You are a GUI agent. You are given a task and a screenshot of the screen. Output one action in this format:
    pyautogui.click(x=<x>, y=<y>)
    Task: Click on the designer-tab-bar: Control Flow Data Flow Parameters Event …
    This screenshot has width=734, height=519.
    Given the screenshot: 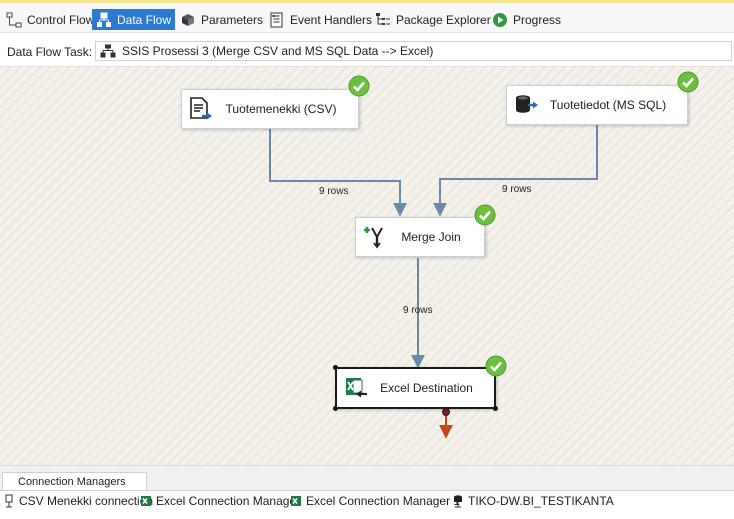 What is the action you would take?
    pyautogui.click(x=367, y=18)
    